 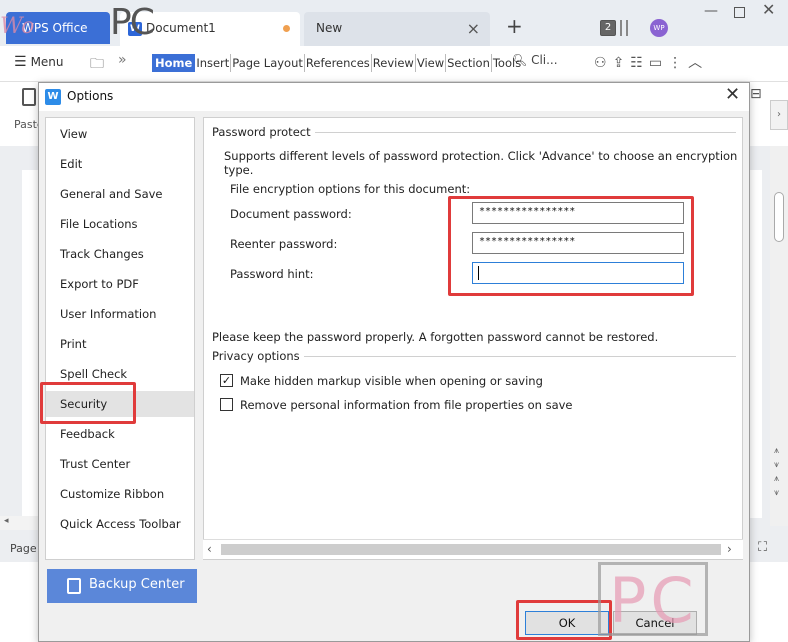 I want to click on ribbon-right-icons: ⚇⇪☷▭⋮︿, so click(x=651, y=62).